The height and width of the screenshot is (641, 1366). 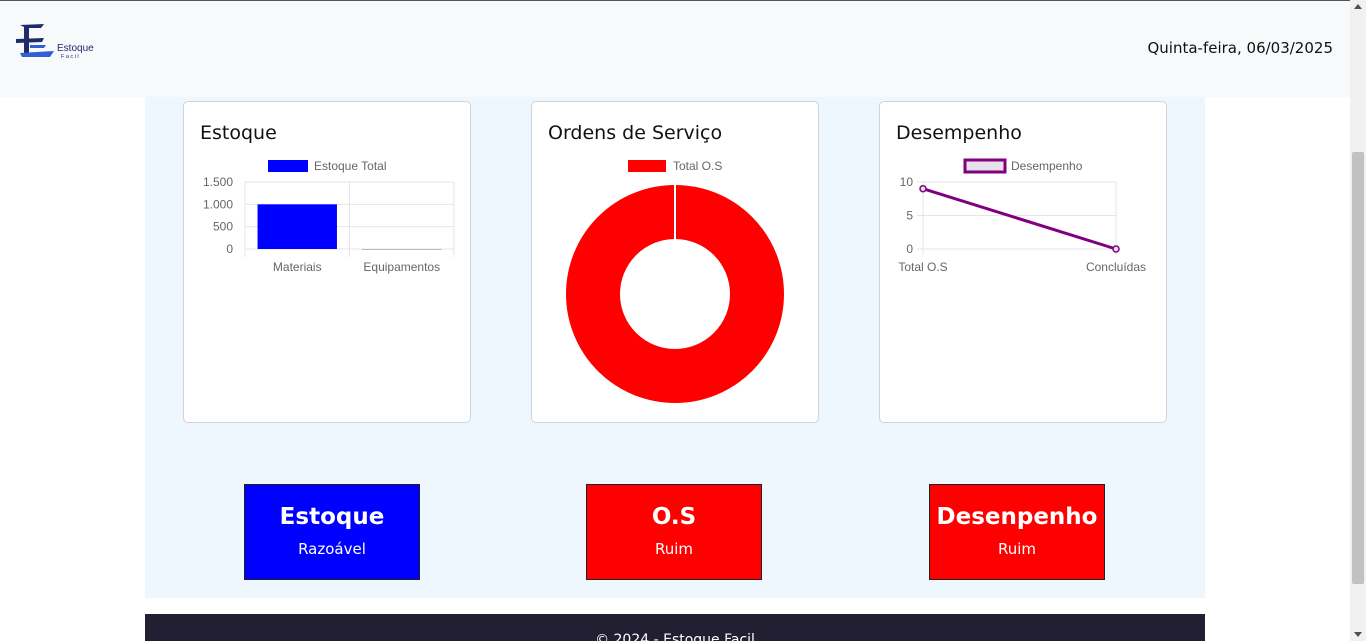 What do you see at coordinates (332, 517) in the screenshot?
I see `estoque-tile-title: Estoque` at bounding box center [332, 517].